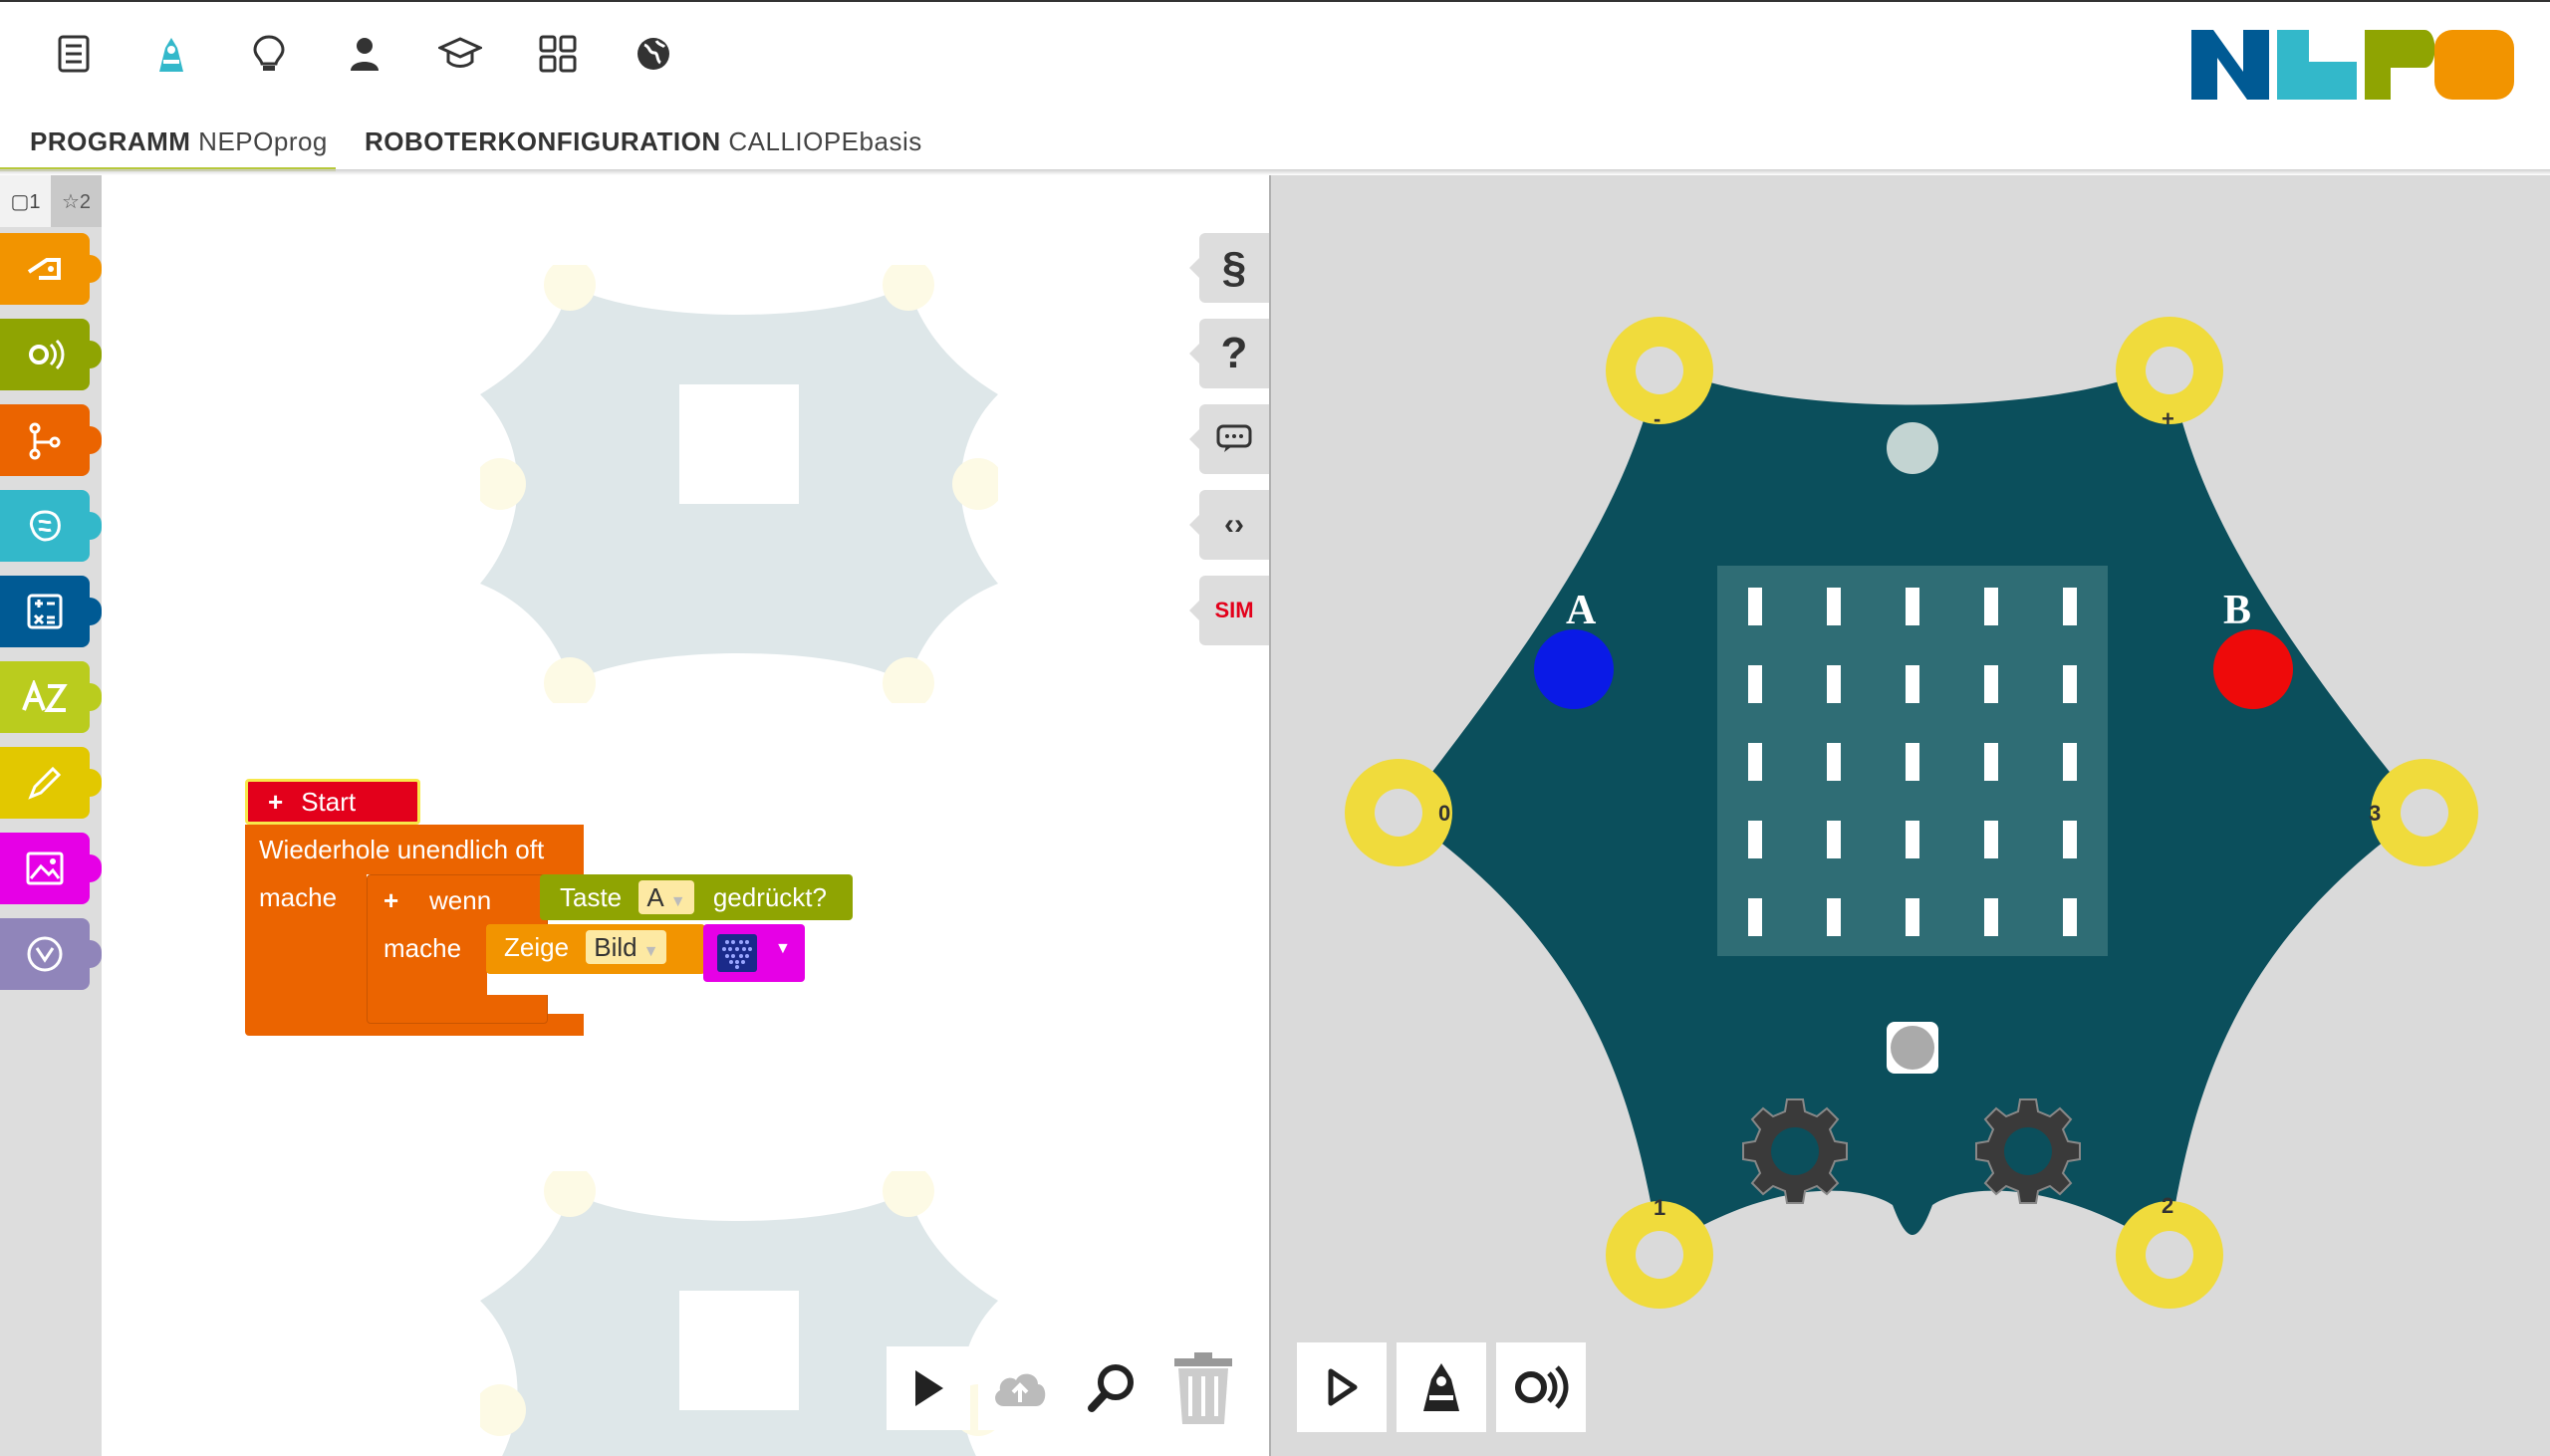 Image resolution: width=2550 pixels, height=1456 pixels. What do you see at coordinates (45, 697) in the screenshot?
I see `text-az-icon` at bounding box center [45, 697].